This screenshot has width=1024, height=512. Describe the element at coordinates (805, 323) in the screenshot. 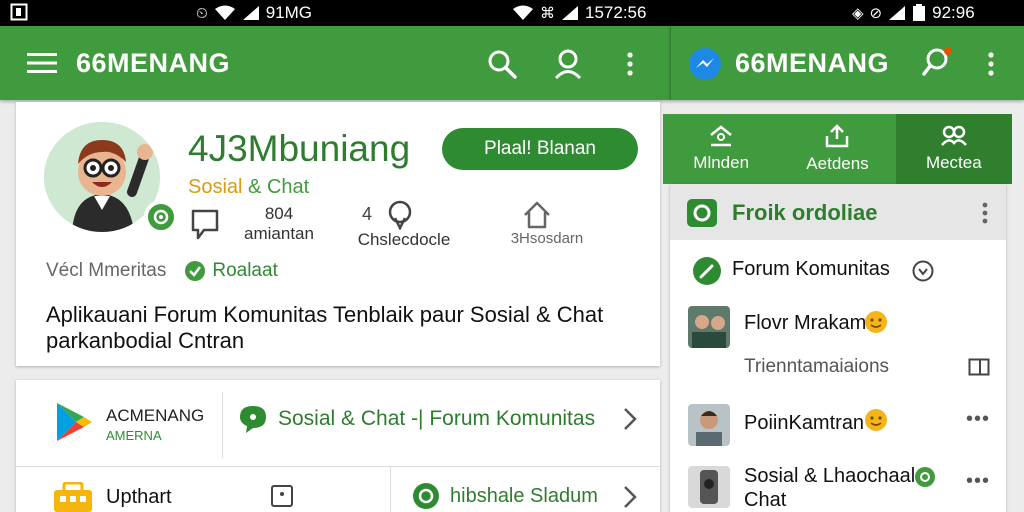

I see `item-title: Flovr Mrakam` at that location.